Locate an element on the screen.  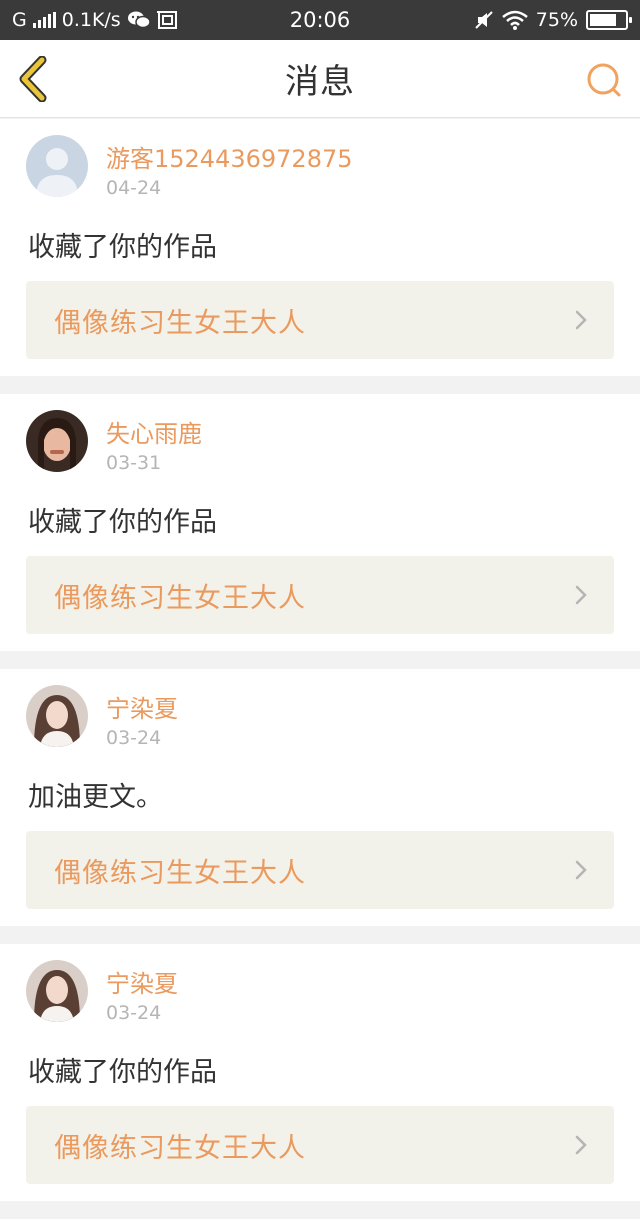
screenshot-icon is located at coordinates (166, 20).